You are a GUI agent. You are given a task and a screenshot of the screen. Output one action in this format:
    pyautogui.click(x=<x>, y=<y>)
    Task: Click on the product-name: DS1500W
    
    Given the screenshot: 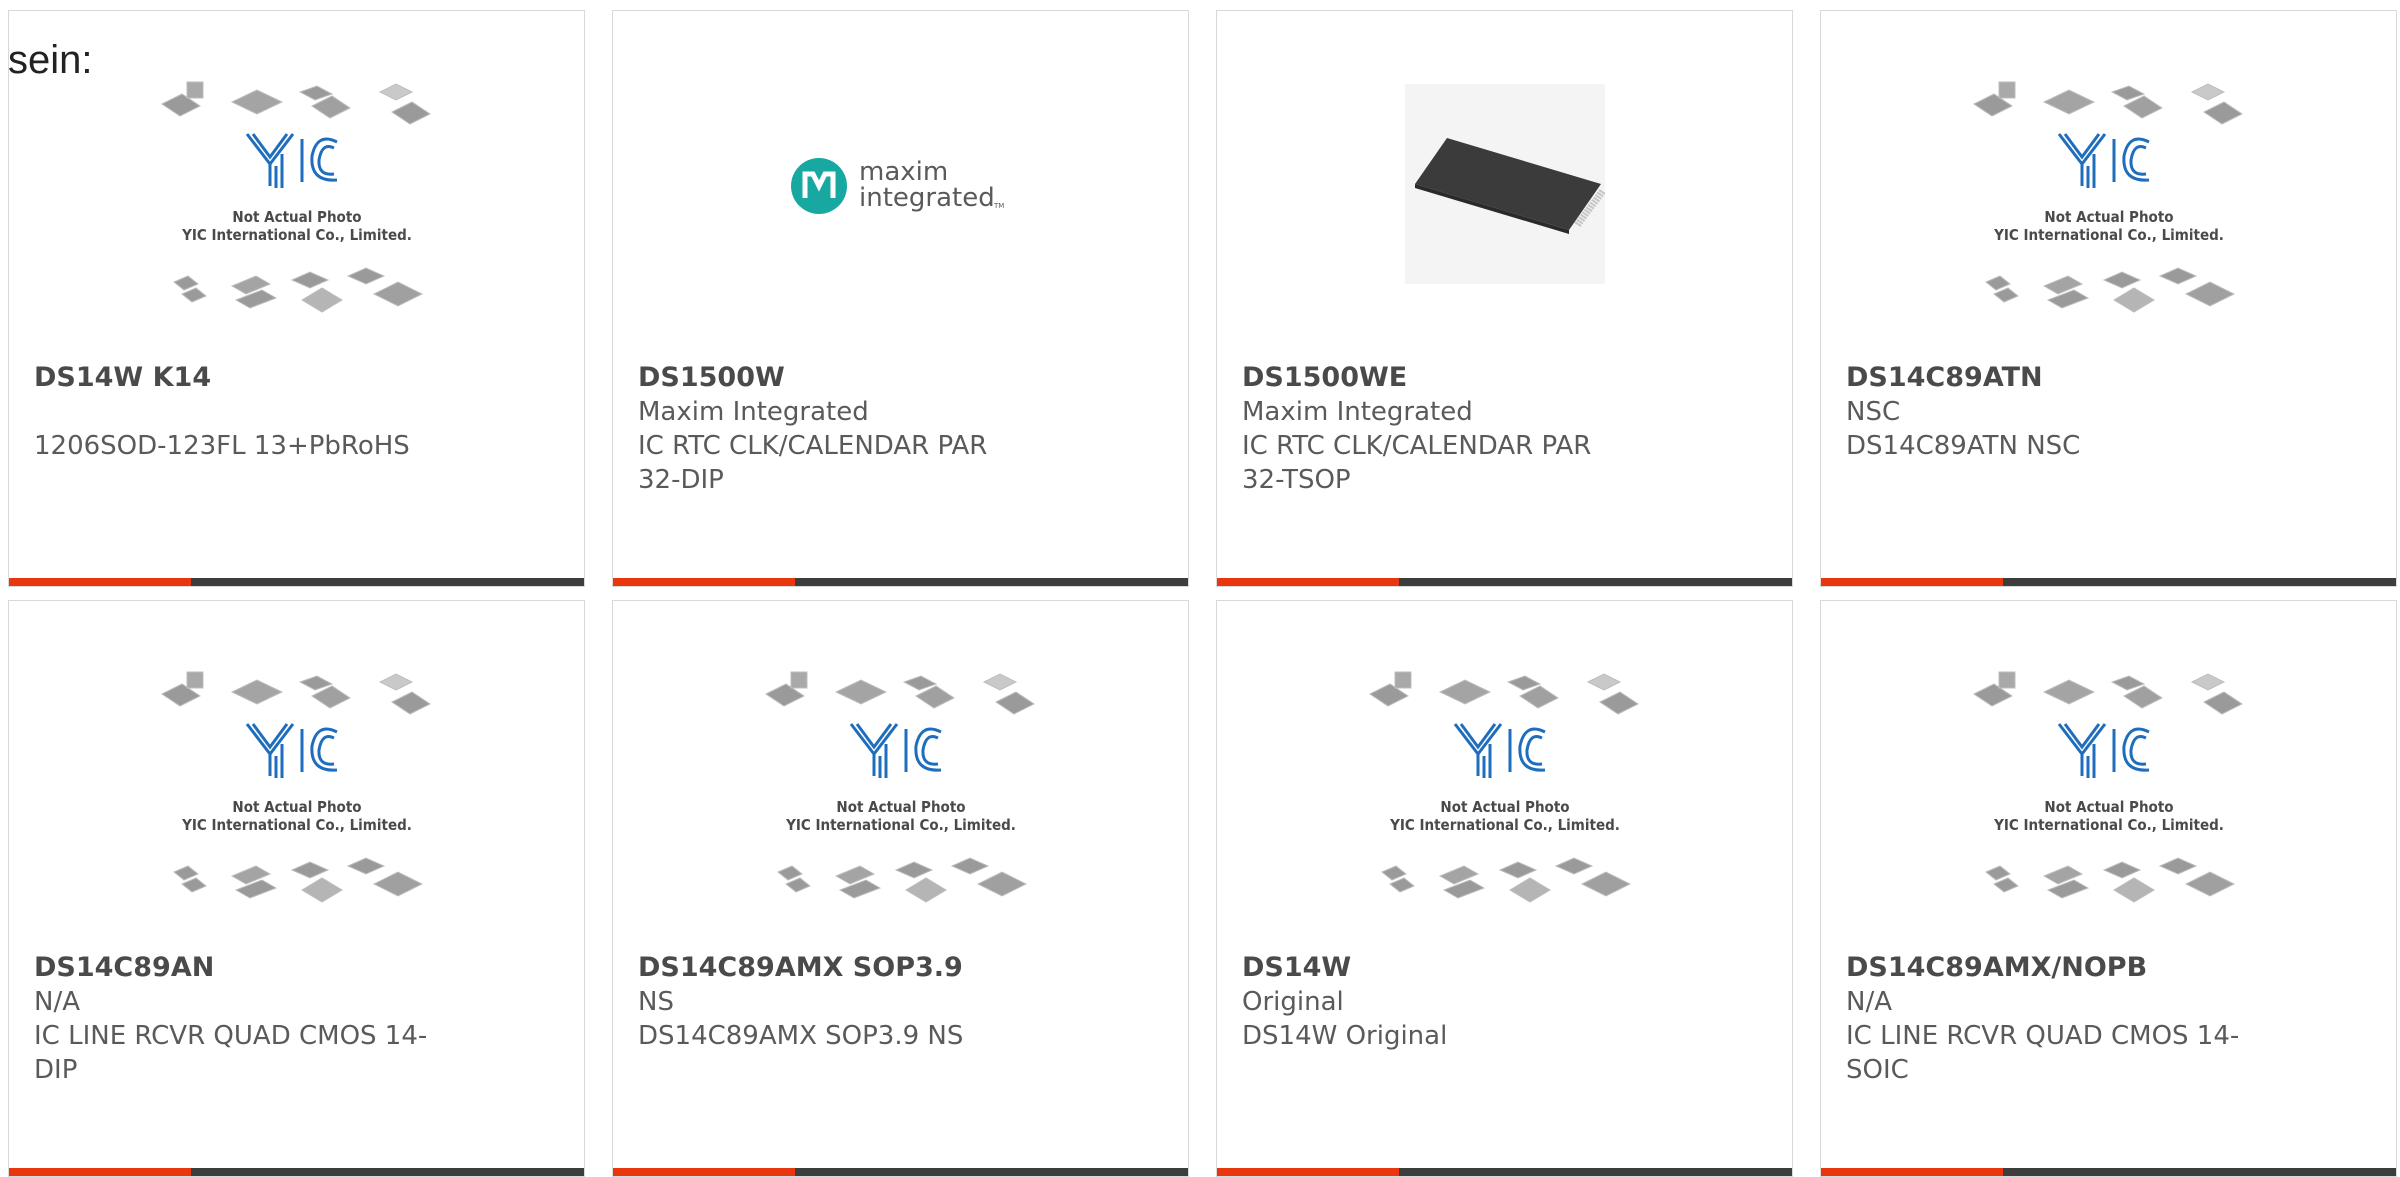 What is the action you would take?
    pyautogui.click(x=838, y=378)
    